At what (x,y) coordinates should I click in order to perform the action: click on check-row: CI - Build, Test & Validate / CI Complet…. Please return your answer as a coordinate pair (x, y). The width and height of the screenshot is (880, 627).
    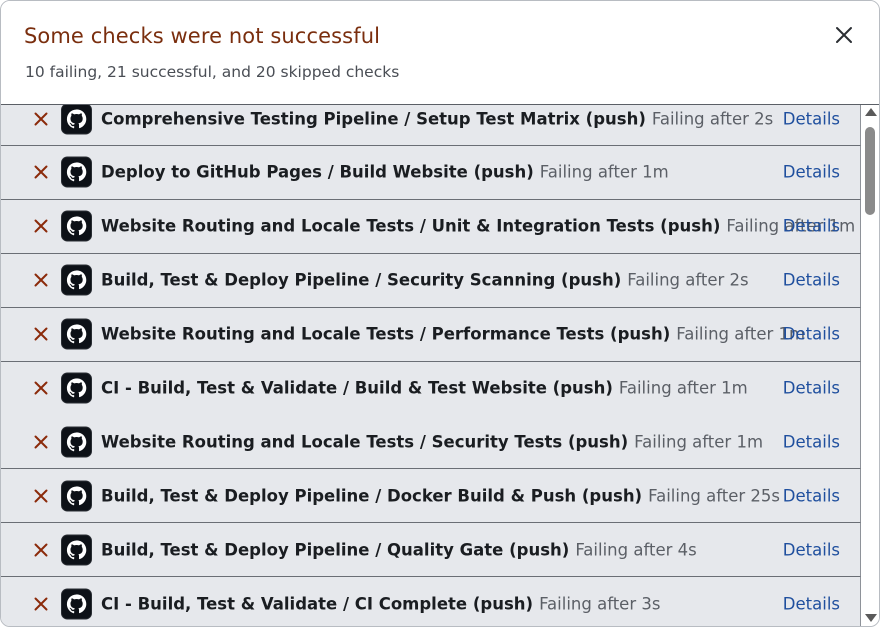
    Looking at the image, I should click on (431, 601).